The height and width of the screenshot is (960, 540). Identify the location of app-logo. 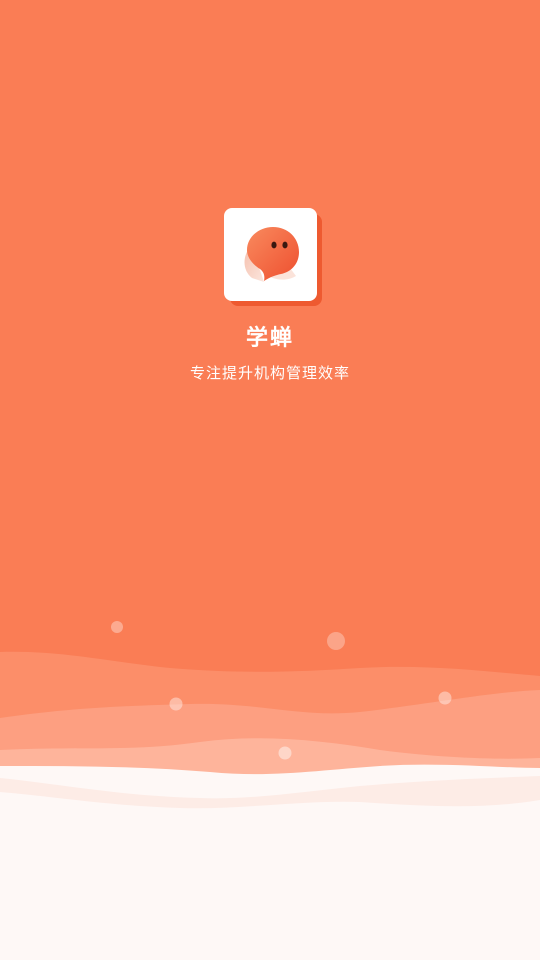
(273, 257).